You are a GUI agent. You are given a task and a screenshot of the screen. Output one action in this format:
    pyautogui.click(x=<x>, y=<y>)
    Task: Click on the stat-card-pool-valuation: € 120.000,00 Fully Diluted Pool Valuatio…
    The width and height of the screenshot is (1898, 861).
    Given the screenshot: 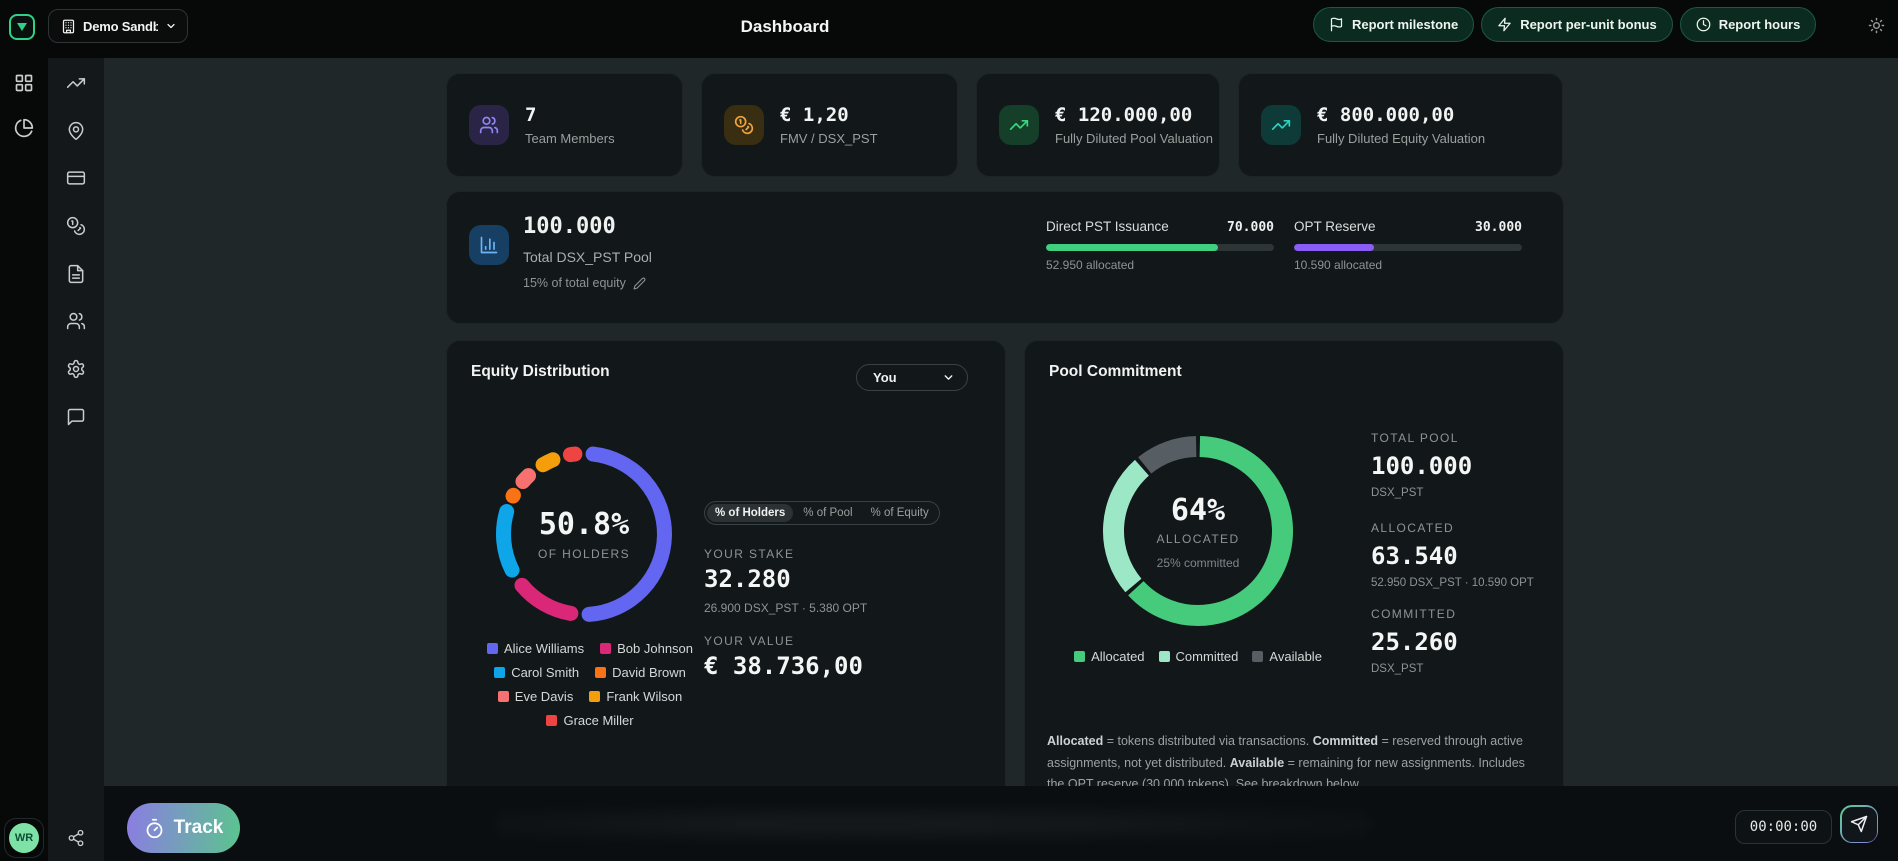 What is the action you would take?
    pyautogui.click(x=1098, y=125)
    